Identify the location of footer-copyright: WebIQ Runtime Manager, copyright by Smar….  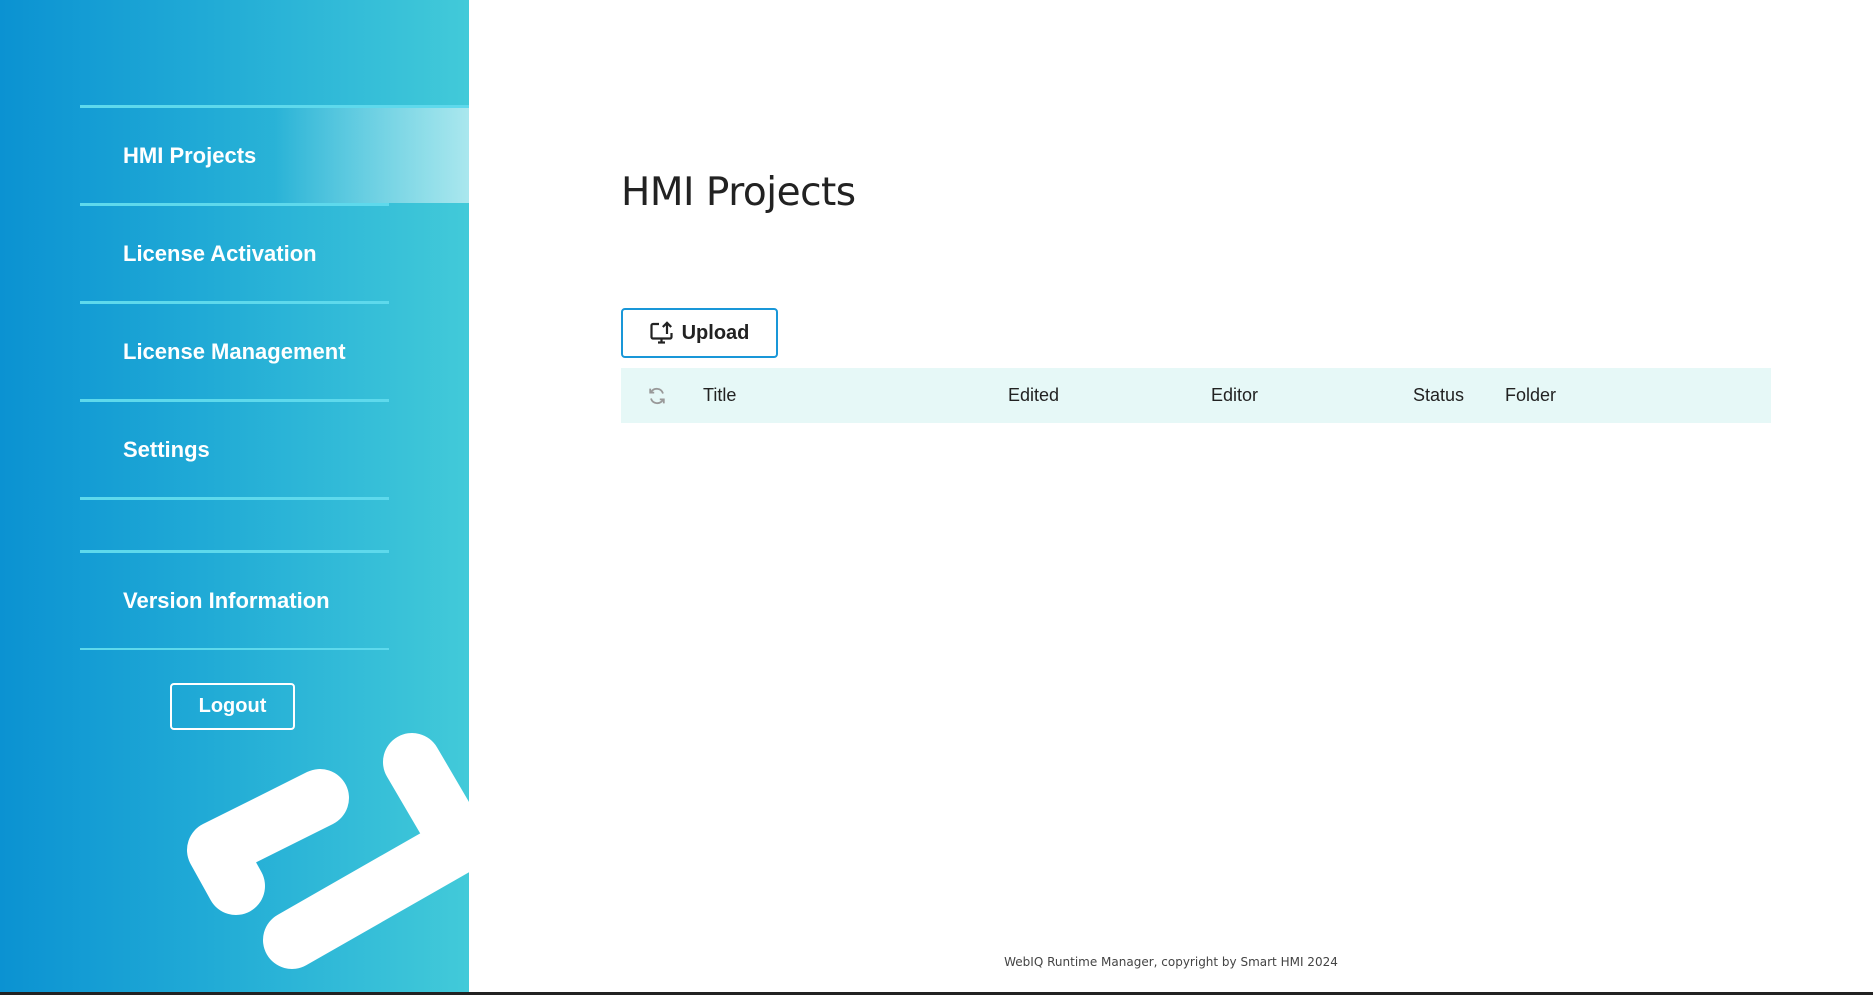
(1171, 962).